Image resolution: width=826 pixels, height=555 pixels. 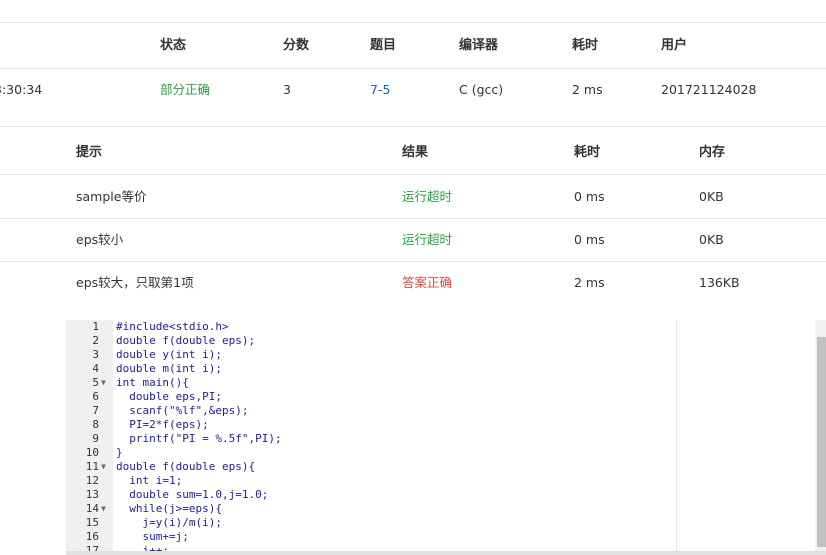 What do you see at coordinates (119, 452) in the screenshot?
I see `code-text: }` at bounding box center [119, 452].